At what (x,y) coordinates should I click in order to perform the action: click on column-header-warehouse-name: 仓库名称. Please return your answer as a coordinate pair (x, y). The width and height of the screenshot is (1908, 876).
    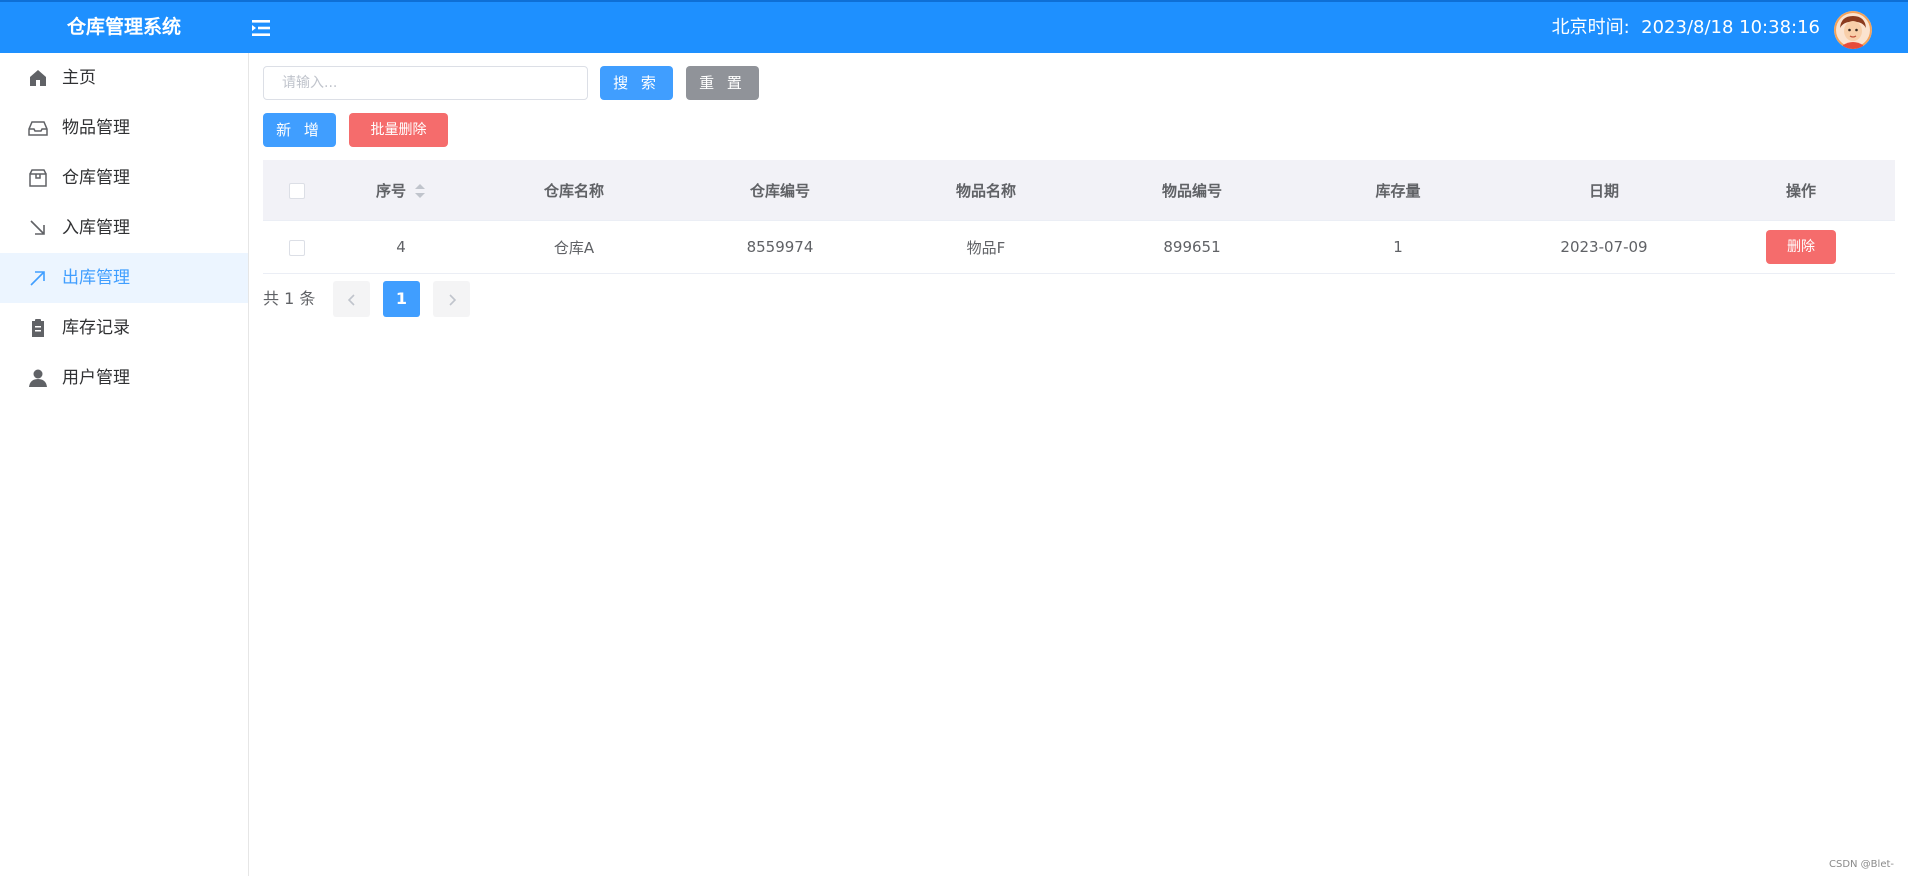
    Looking at the image, I should click on (574, 190).